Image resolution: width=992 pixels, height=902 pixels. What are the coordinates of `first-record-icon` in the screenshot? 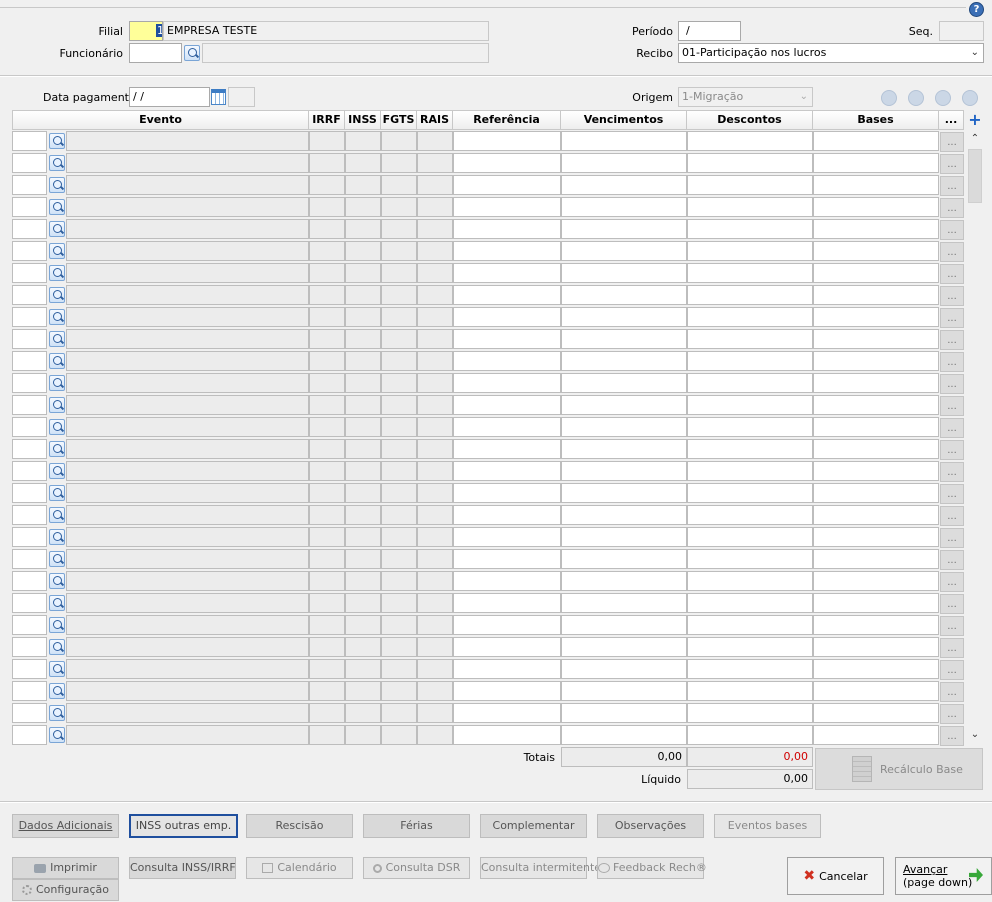 It's located at (889, 98).